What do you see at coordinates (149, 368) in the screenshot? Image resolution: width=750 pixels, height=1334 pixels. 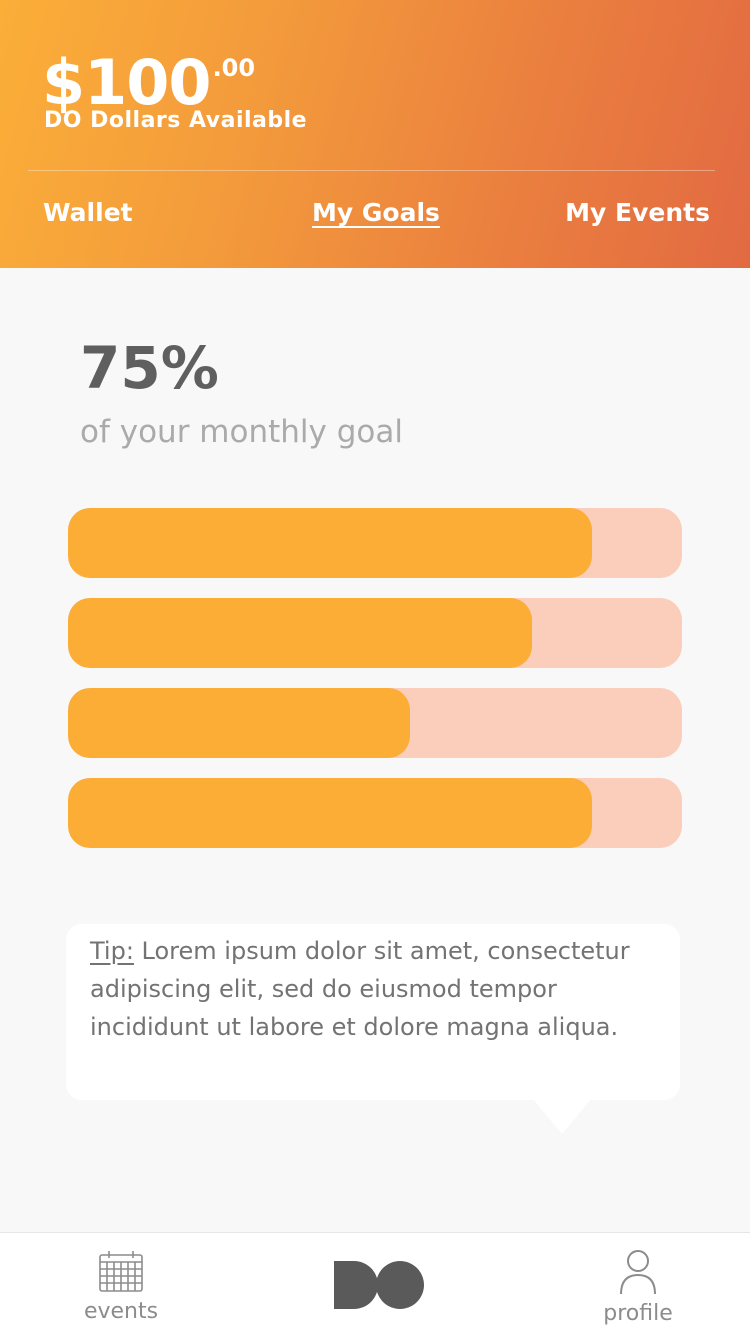 I see `goal-percent: 75%` at bounding box center [149, 368].